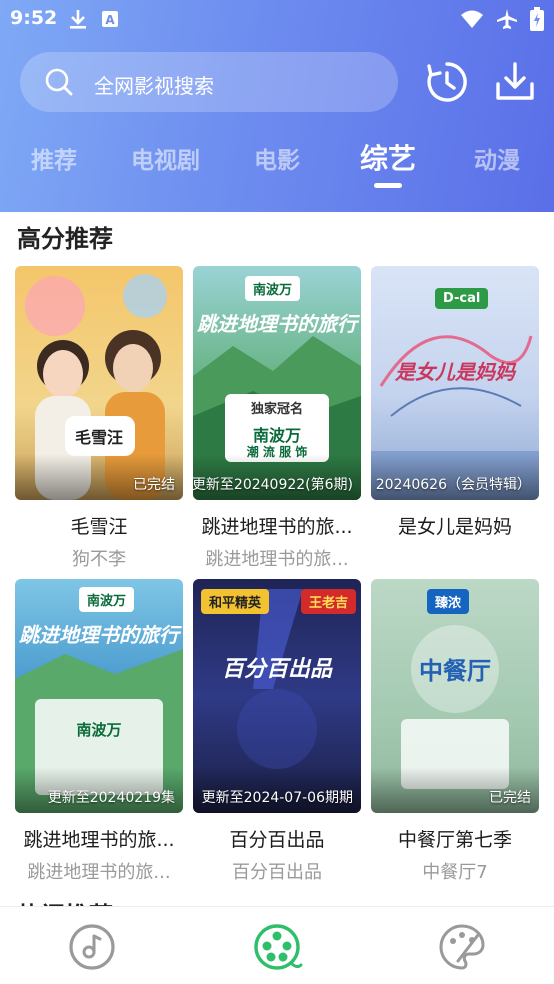 The width and height of the screenshot is (554, 984). I want to click on status-badge: 更新至2024-07-06期期, so click(277, 798).